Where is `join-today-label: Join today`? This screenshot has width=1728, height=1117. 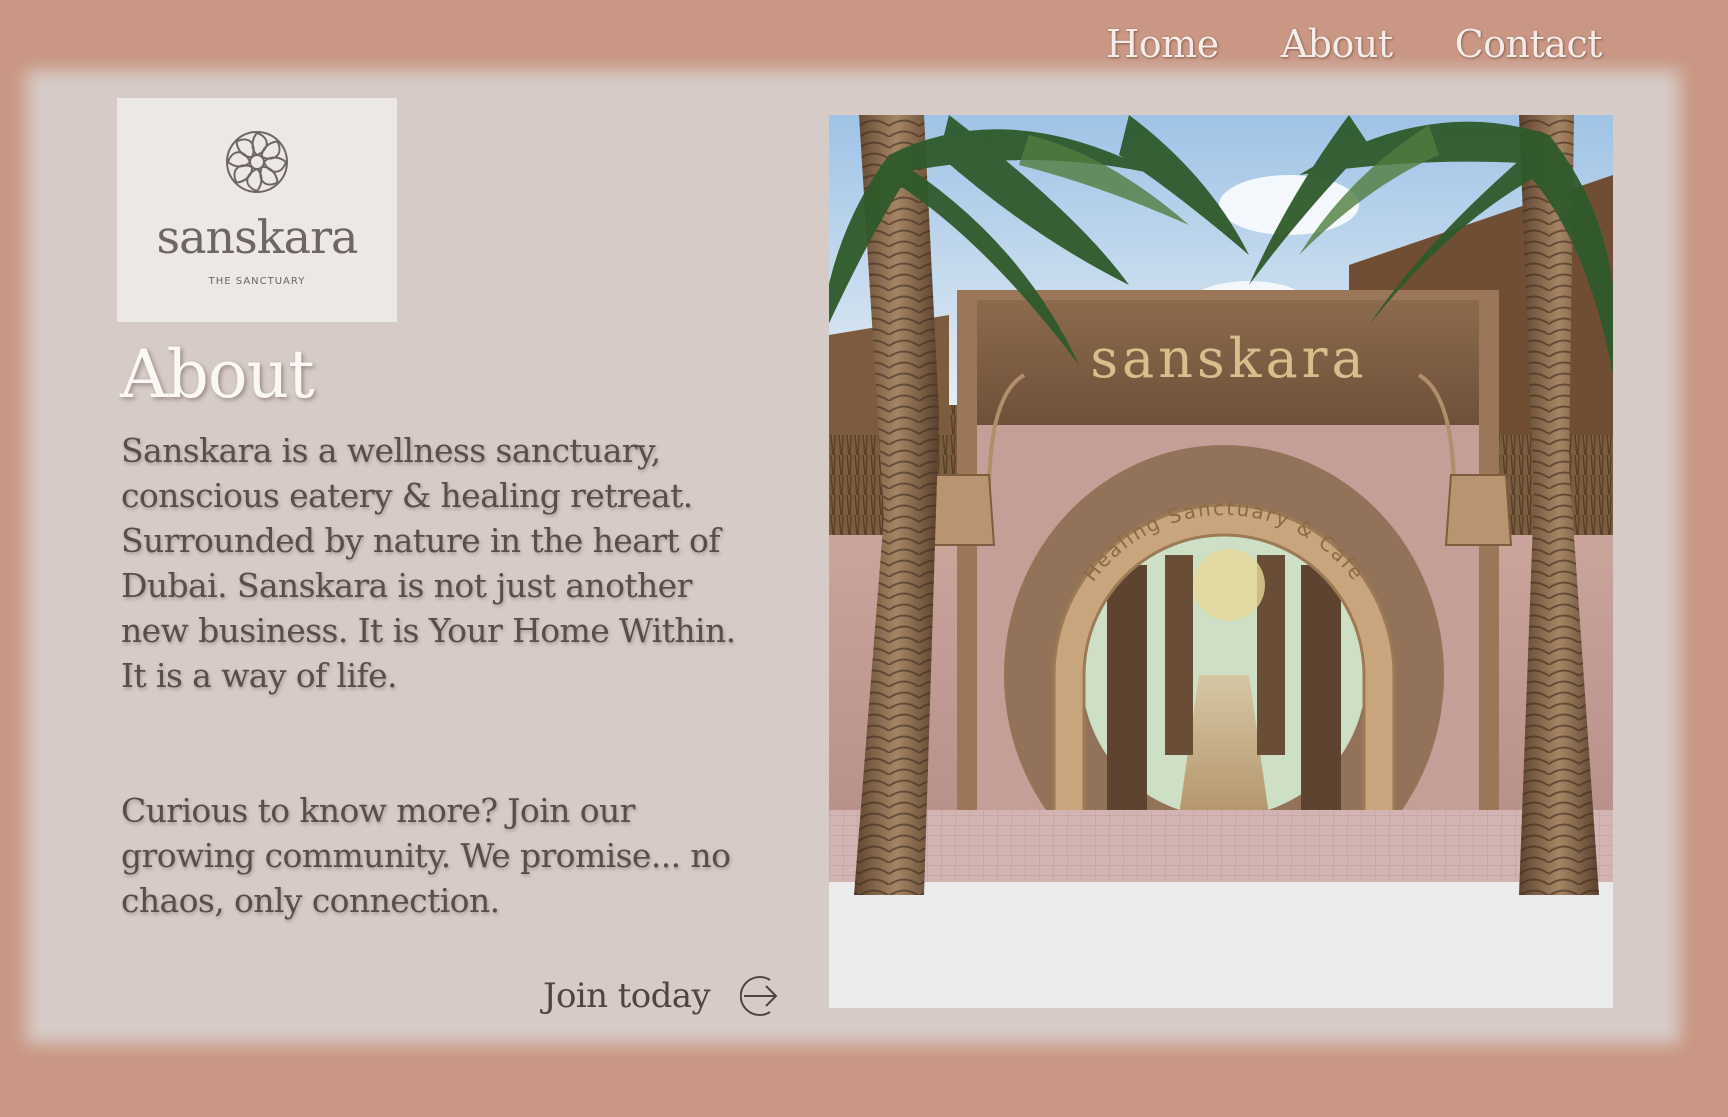
join-today-label: Join today is located at coordinates (627, 996).